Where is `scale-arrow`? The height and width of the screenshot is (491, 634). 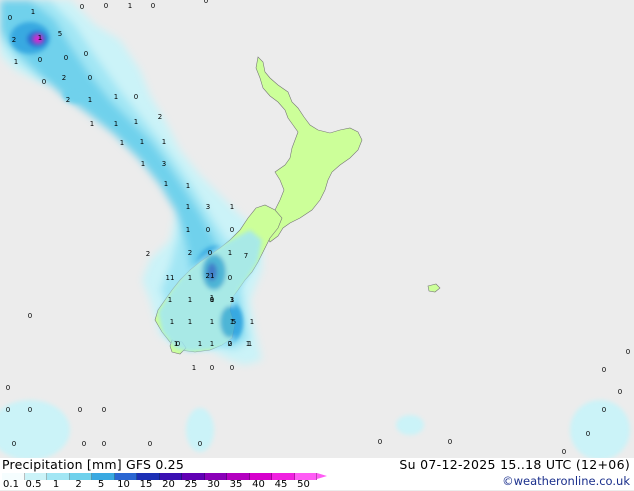 scale-arrow is located at coordinates (322, 476).